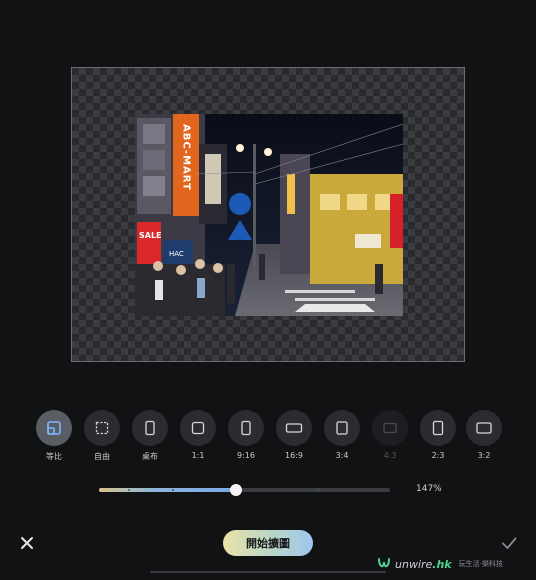 This screenshot has width=536, height=580. I want to click on ratio-option-lock: 等比, so click(54, 436).